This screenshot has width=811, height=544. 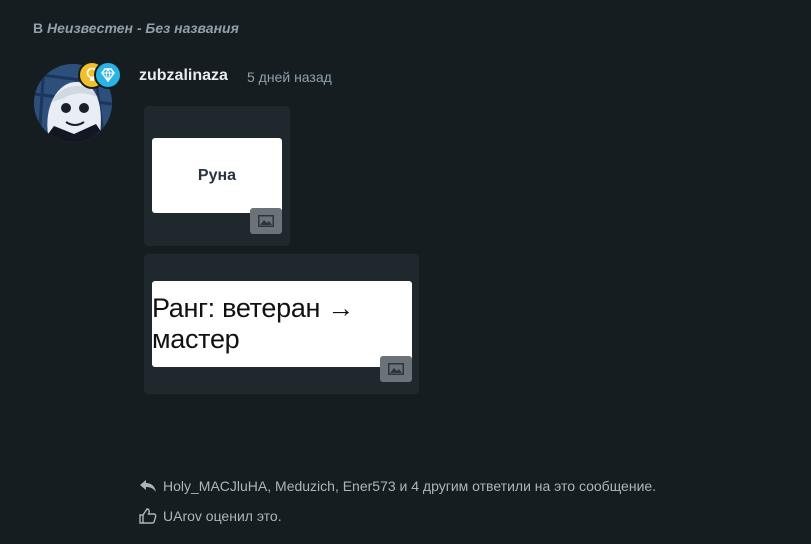 I want to click on post-location: В Неизвестен - Без названия, so click(x=136, y=28).